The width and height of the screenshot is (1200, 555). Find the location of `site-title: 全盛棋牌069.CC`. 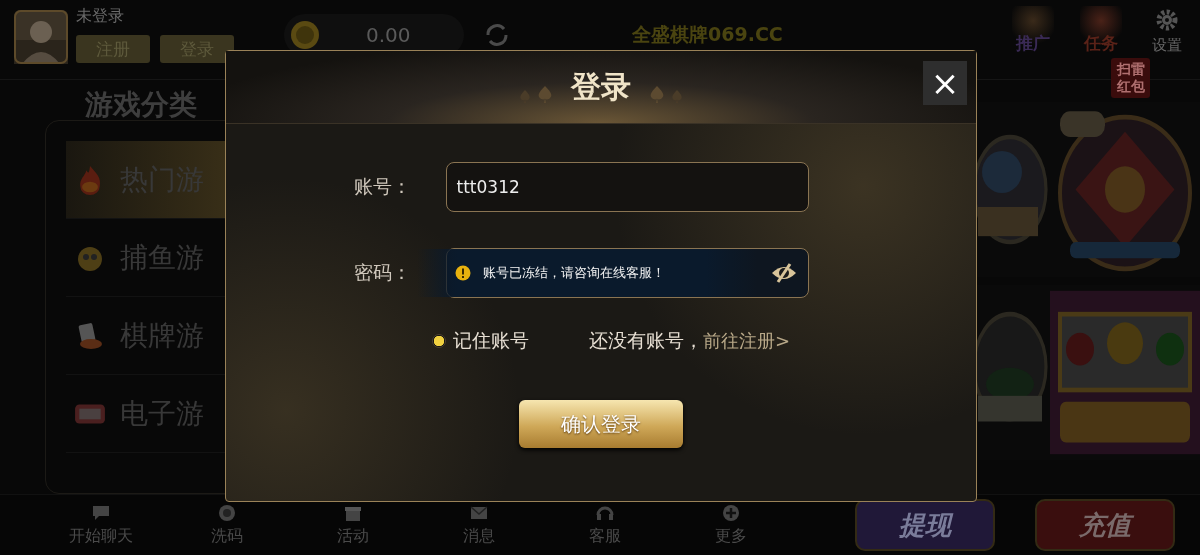

site-title: 全盛棋牌069.CC is located at coordinates (707, 34).